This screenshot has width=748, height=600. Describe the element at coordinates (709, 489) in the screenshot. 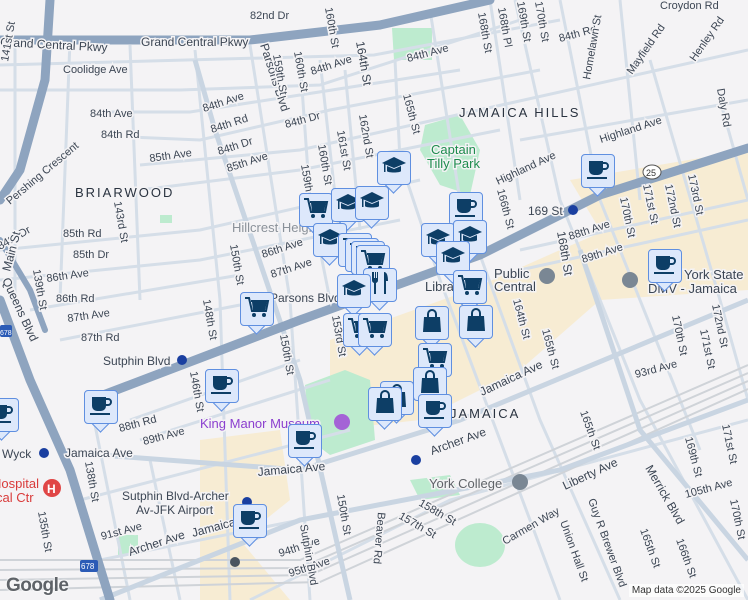

I see `road-label: 105th Ave` at that location.